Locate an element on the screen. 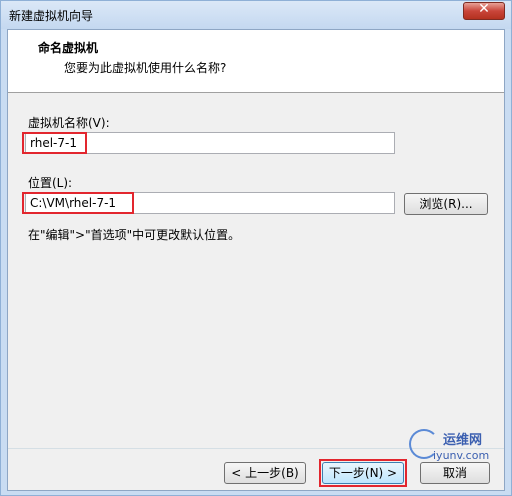 The image size is (512, 496). window-title: 新建虚拟机向导 is located at coordinates (51, 16).